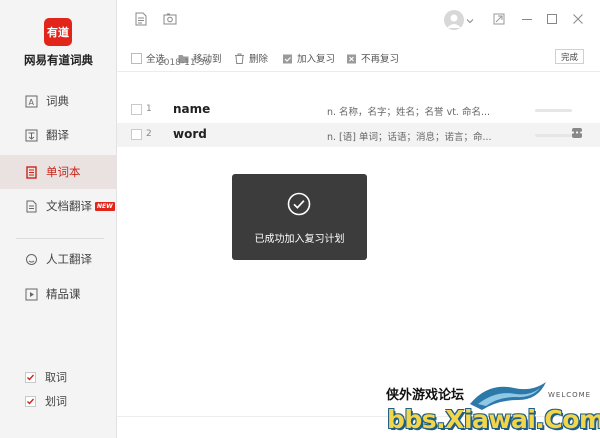 The height and width of the screenshot is (438, 600). What do you see at coordinates (149, 134) in the screenshot?
I see `row-number: 2` at bounding box center [149, 134].